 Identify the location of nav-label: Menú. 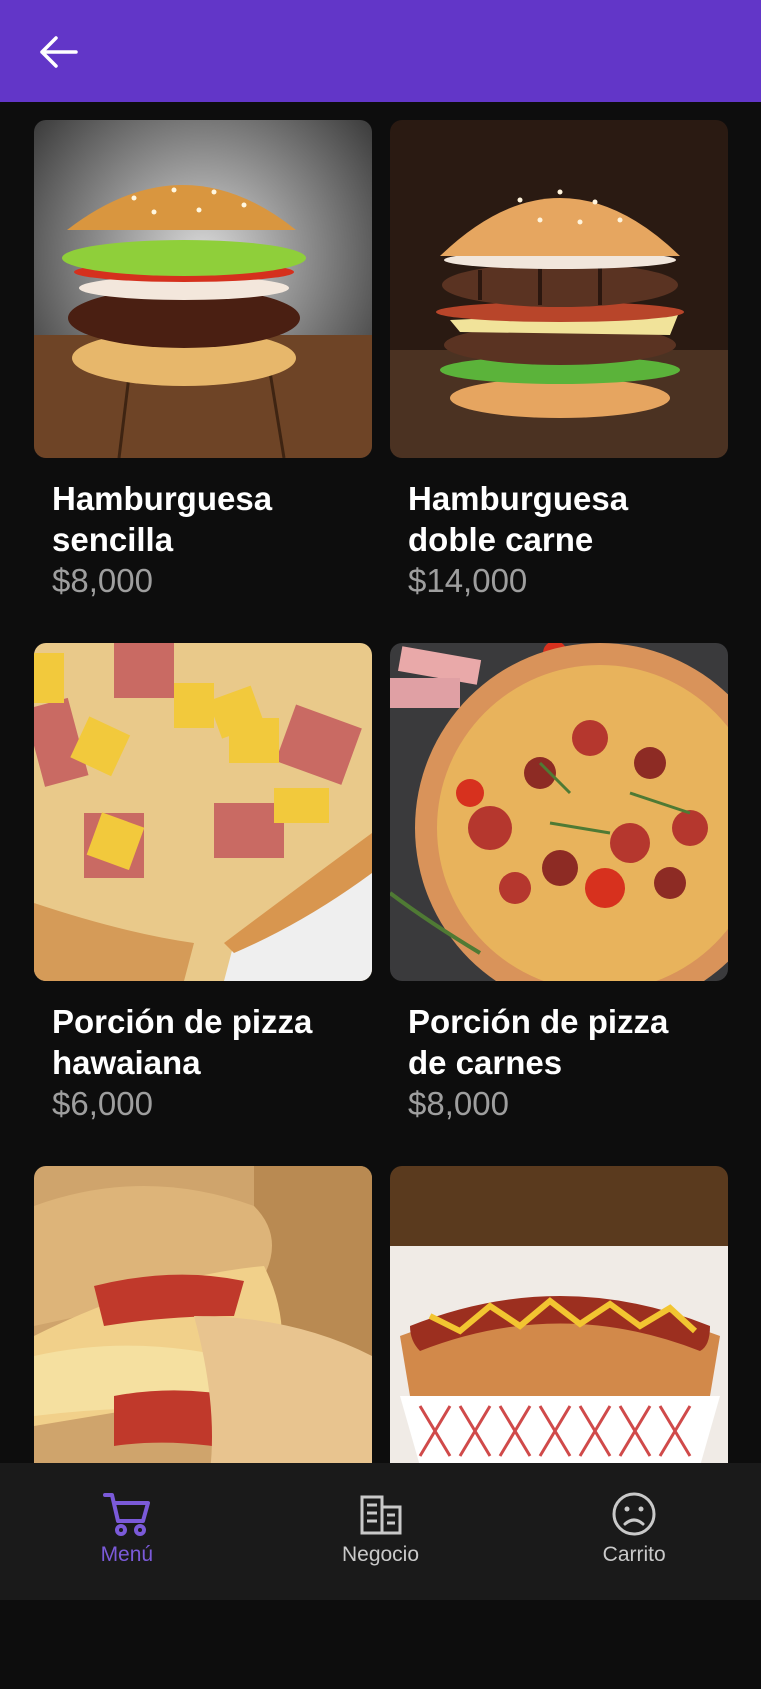
(127, 1554).